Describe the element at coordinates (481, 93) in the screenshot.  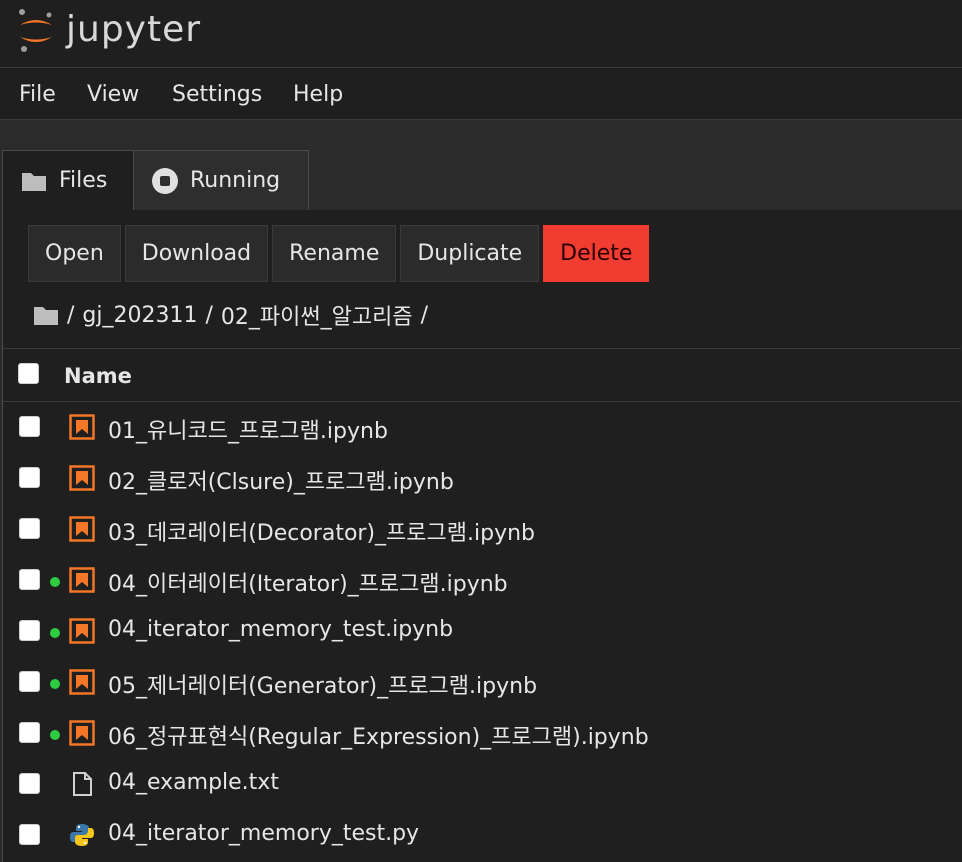
I see `menu-bar: File View Settings Help` at that location.